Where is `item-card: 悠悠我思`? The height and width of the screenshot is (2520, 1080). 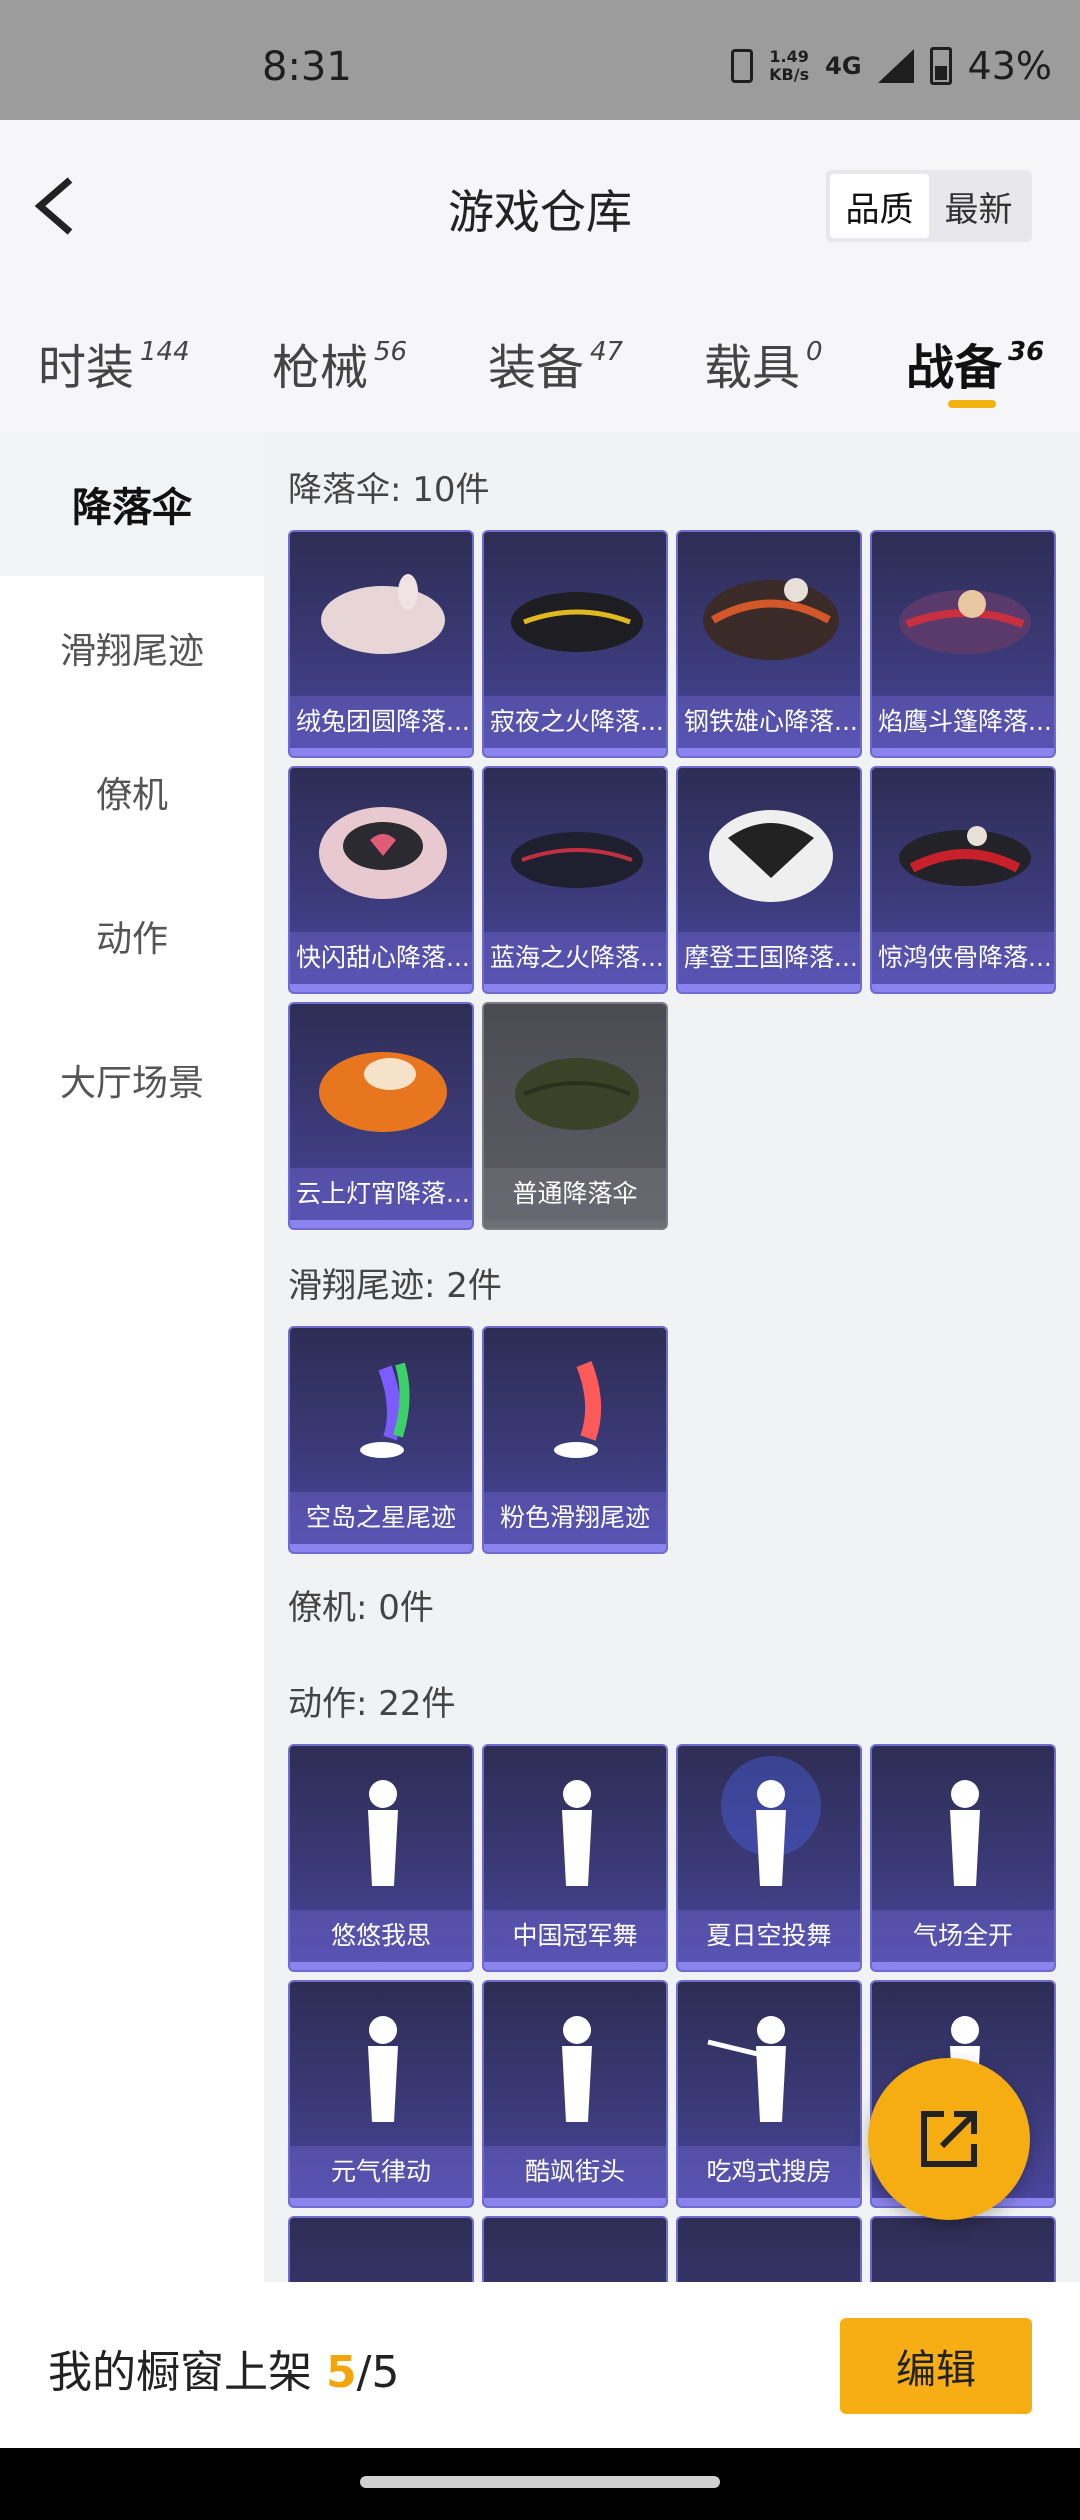
item-card: 悠悠我思 is located at coordinates (381, 1858).